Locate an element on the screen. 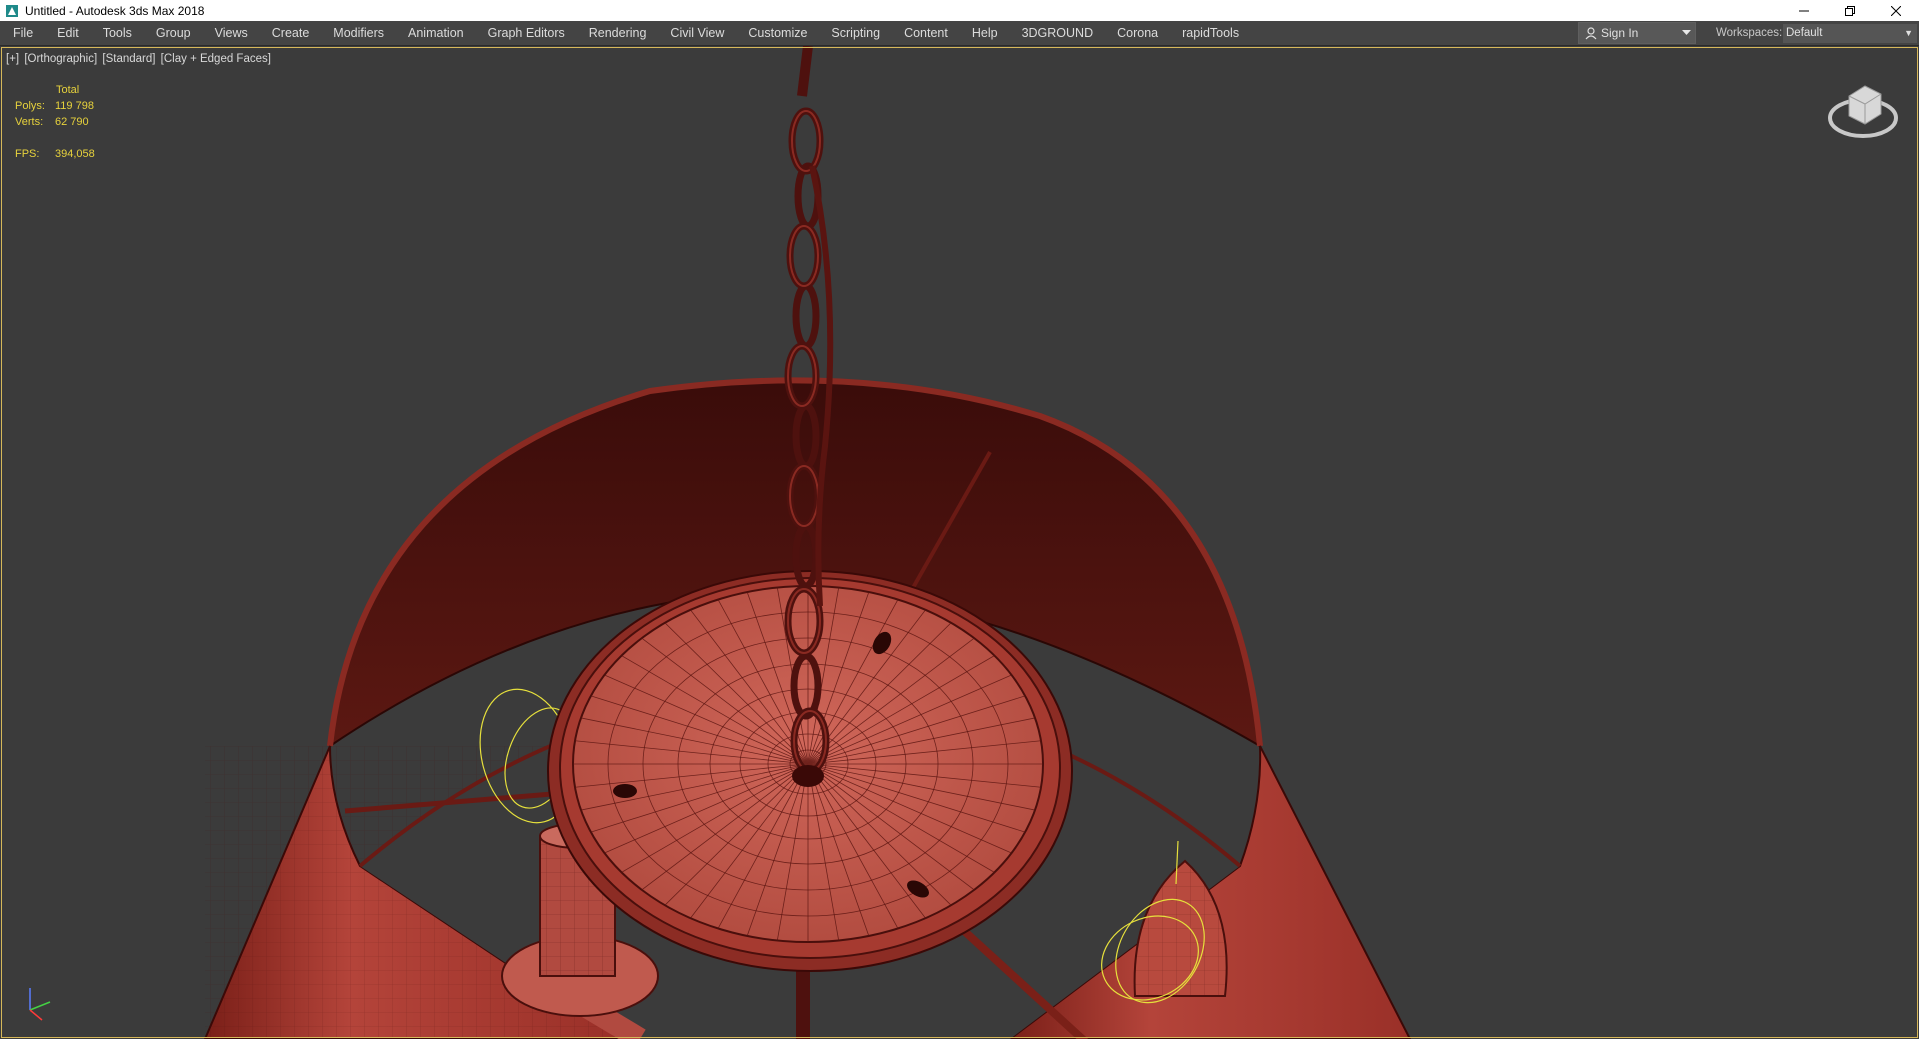 This screenshot has height=1039, width=1919. stats-header: Total is located at coordinates (68, 90).